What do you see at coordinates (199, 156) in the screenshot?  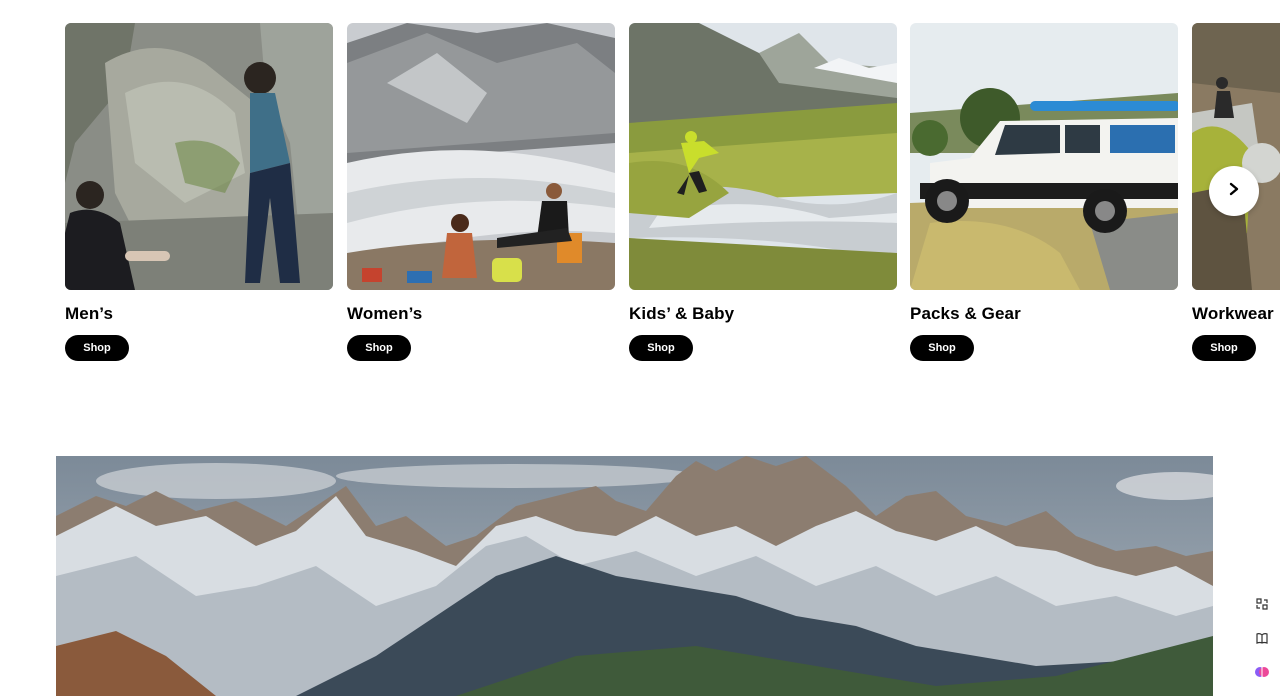 I see `category-image-mens` at bounding box center [199, 156].